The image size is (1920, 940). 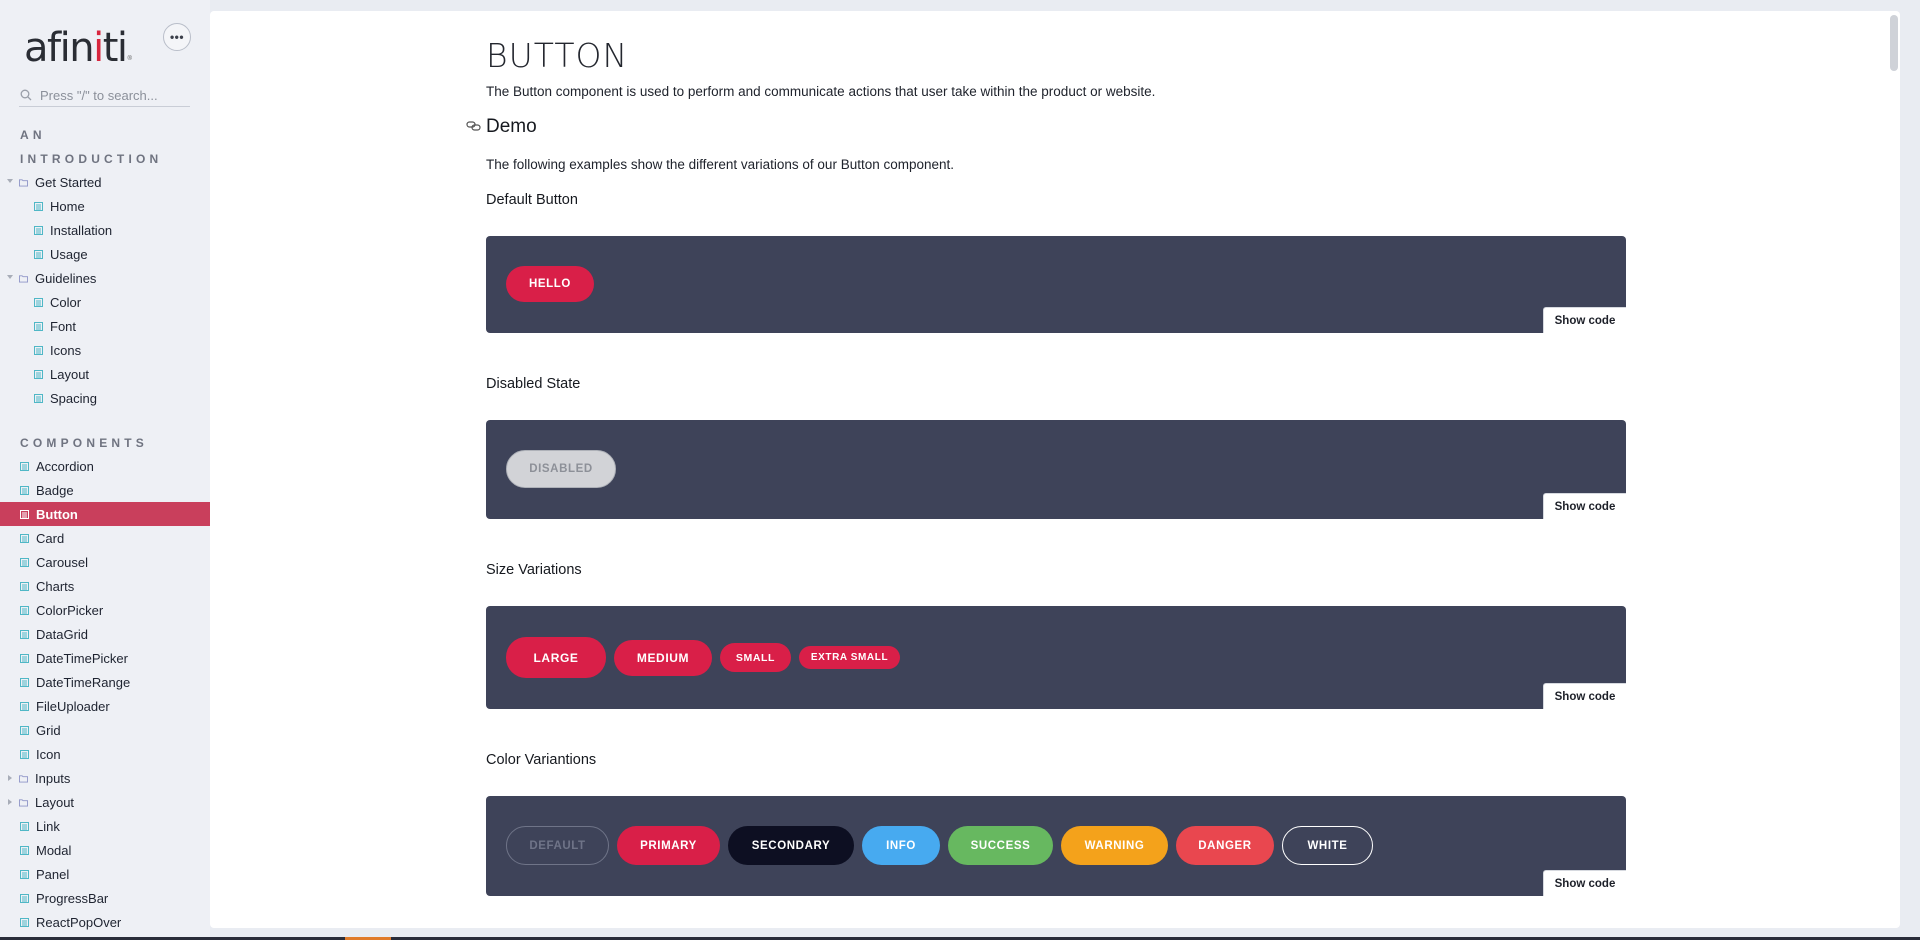 I want to click on scrollbar-thumb, so click(x=1894, y=43).